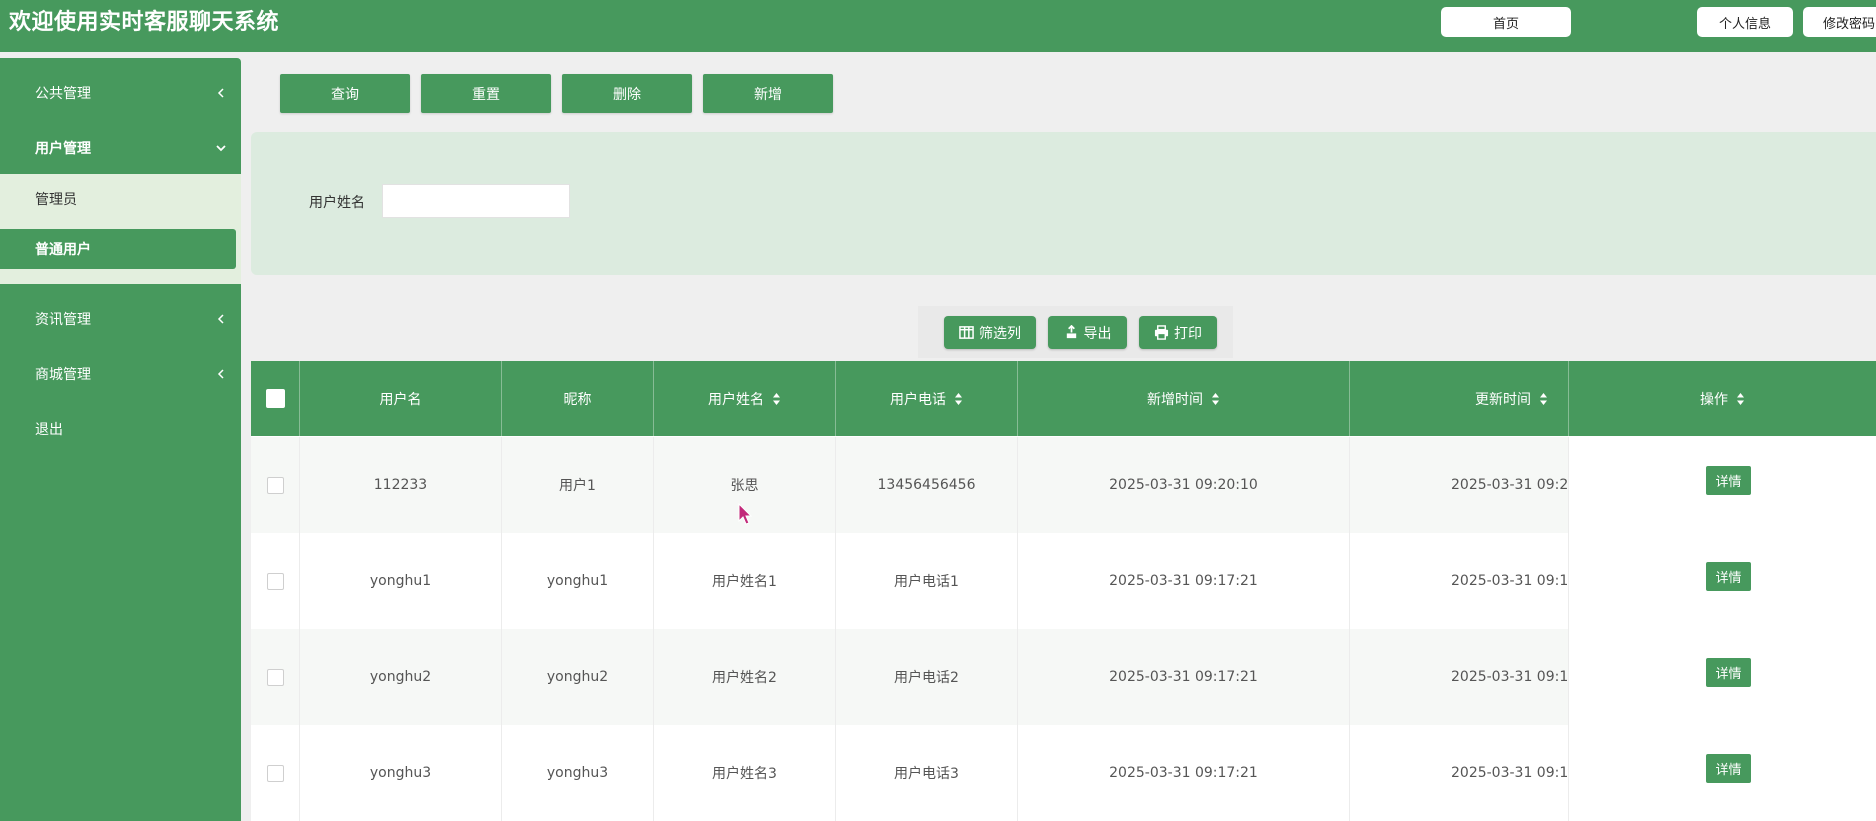  Describe the element at coordinates (1459, 398) in the screenshot. I see `col-updated: 更新时间` at that location.